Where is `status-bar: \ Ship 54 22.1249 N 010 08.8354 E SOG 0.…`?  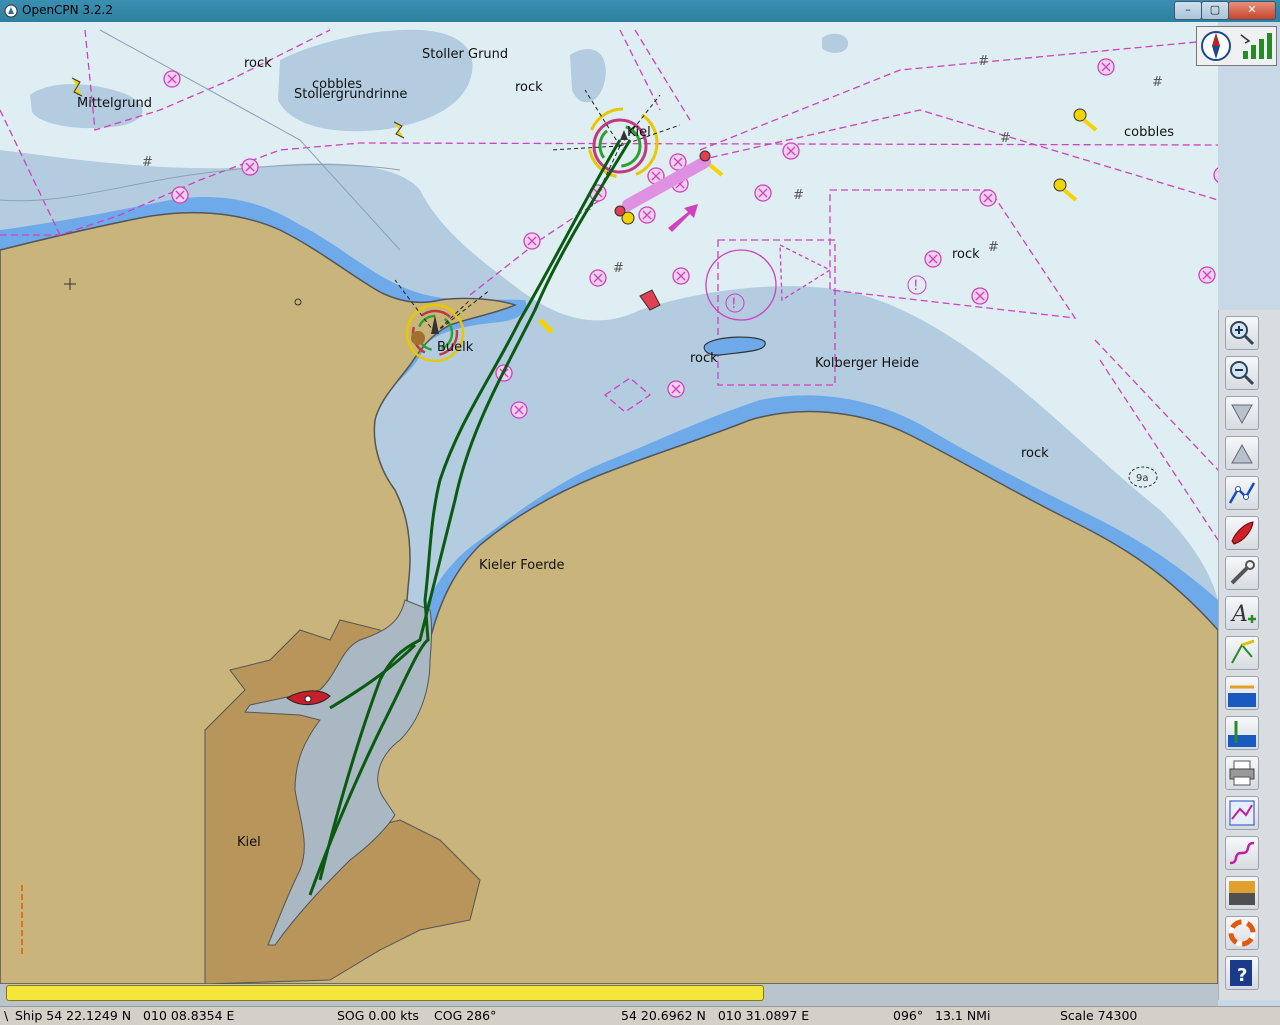
status-bar: \ Ship 54 22.1249 N 010 08.8354 E SOG 0.… is located at coordinates (640, 1015).